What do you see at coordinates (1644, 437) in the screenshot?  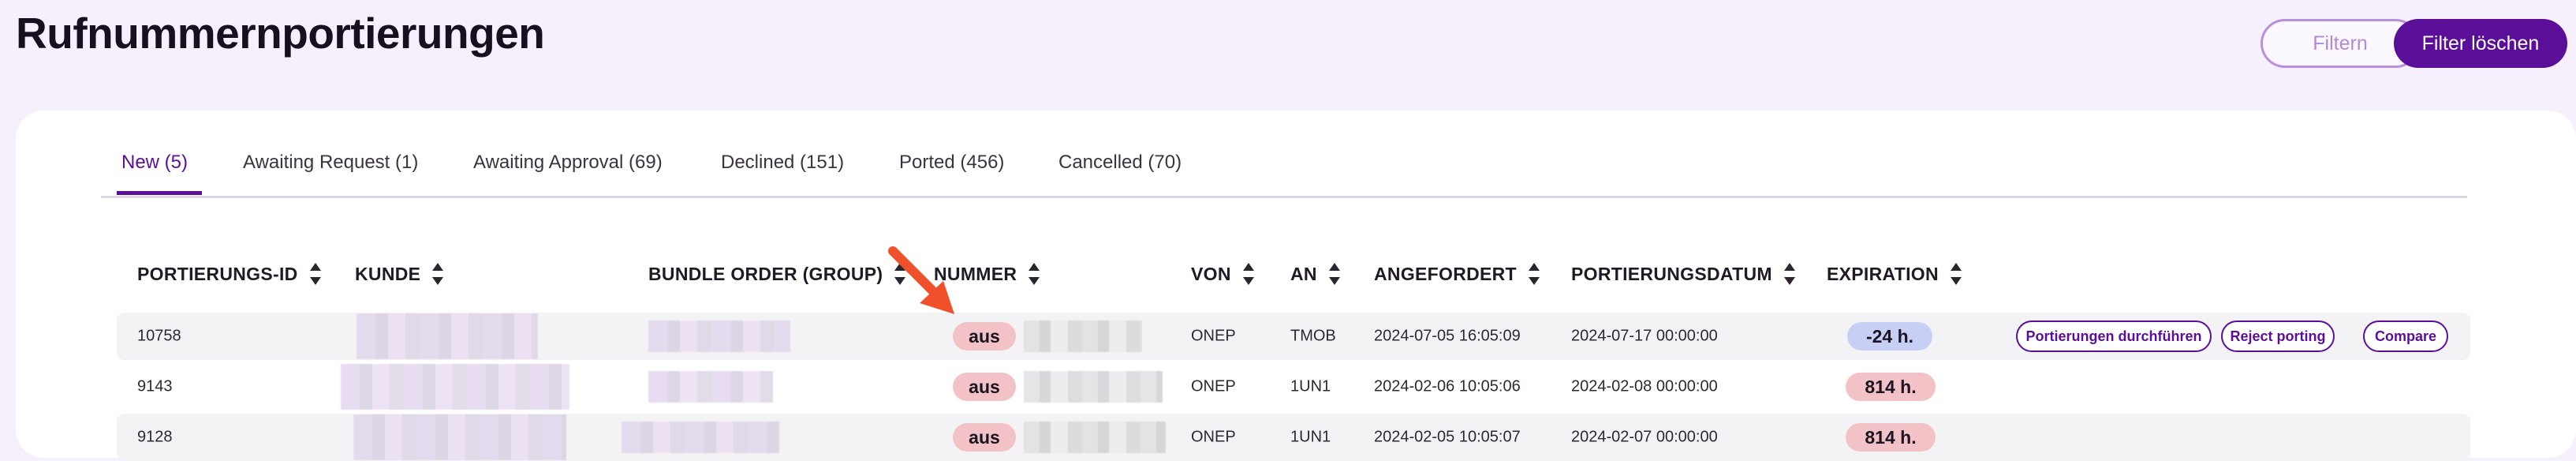 I see `portierungsdatum-cell: 2024-02-07 00:00:00` at bounding box center [1644, 437].